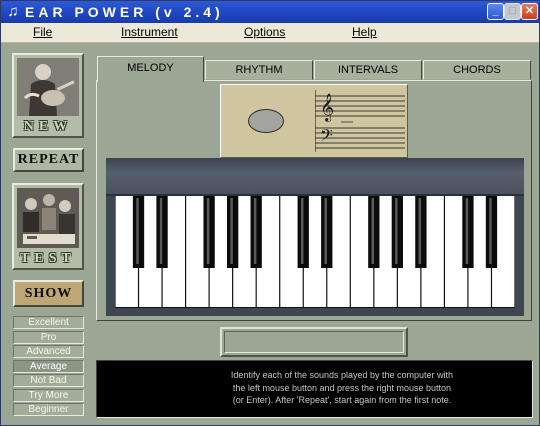 Image resolution: width=540 pixels, height=426 pixels. Describe the element at coordinates (495, 11) in the screenshot. I see `minimize-button: _` at that location.